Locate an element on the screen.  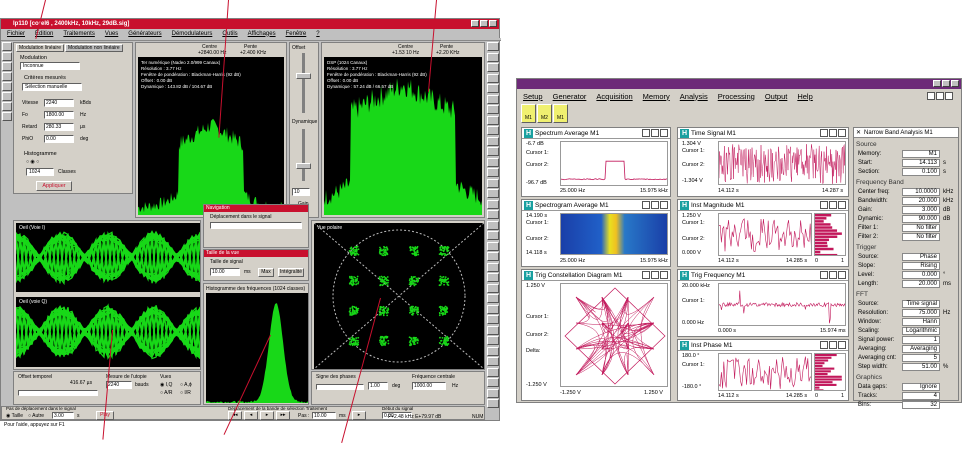
taille-radio: ◉ Taille is located at coordinates (14, 416).